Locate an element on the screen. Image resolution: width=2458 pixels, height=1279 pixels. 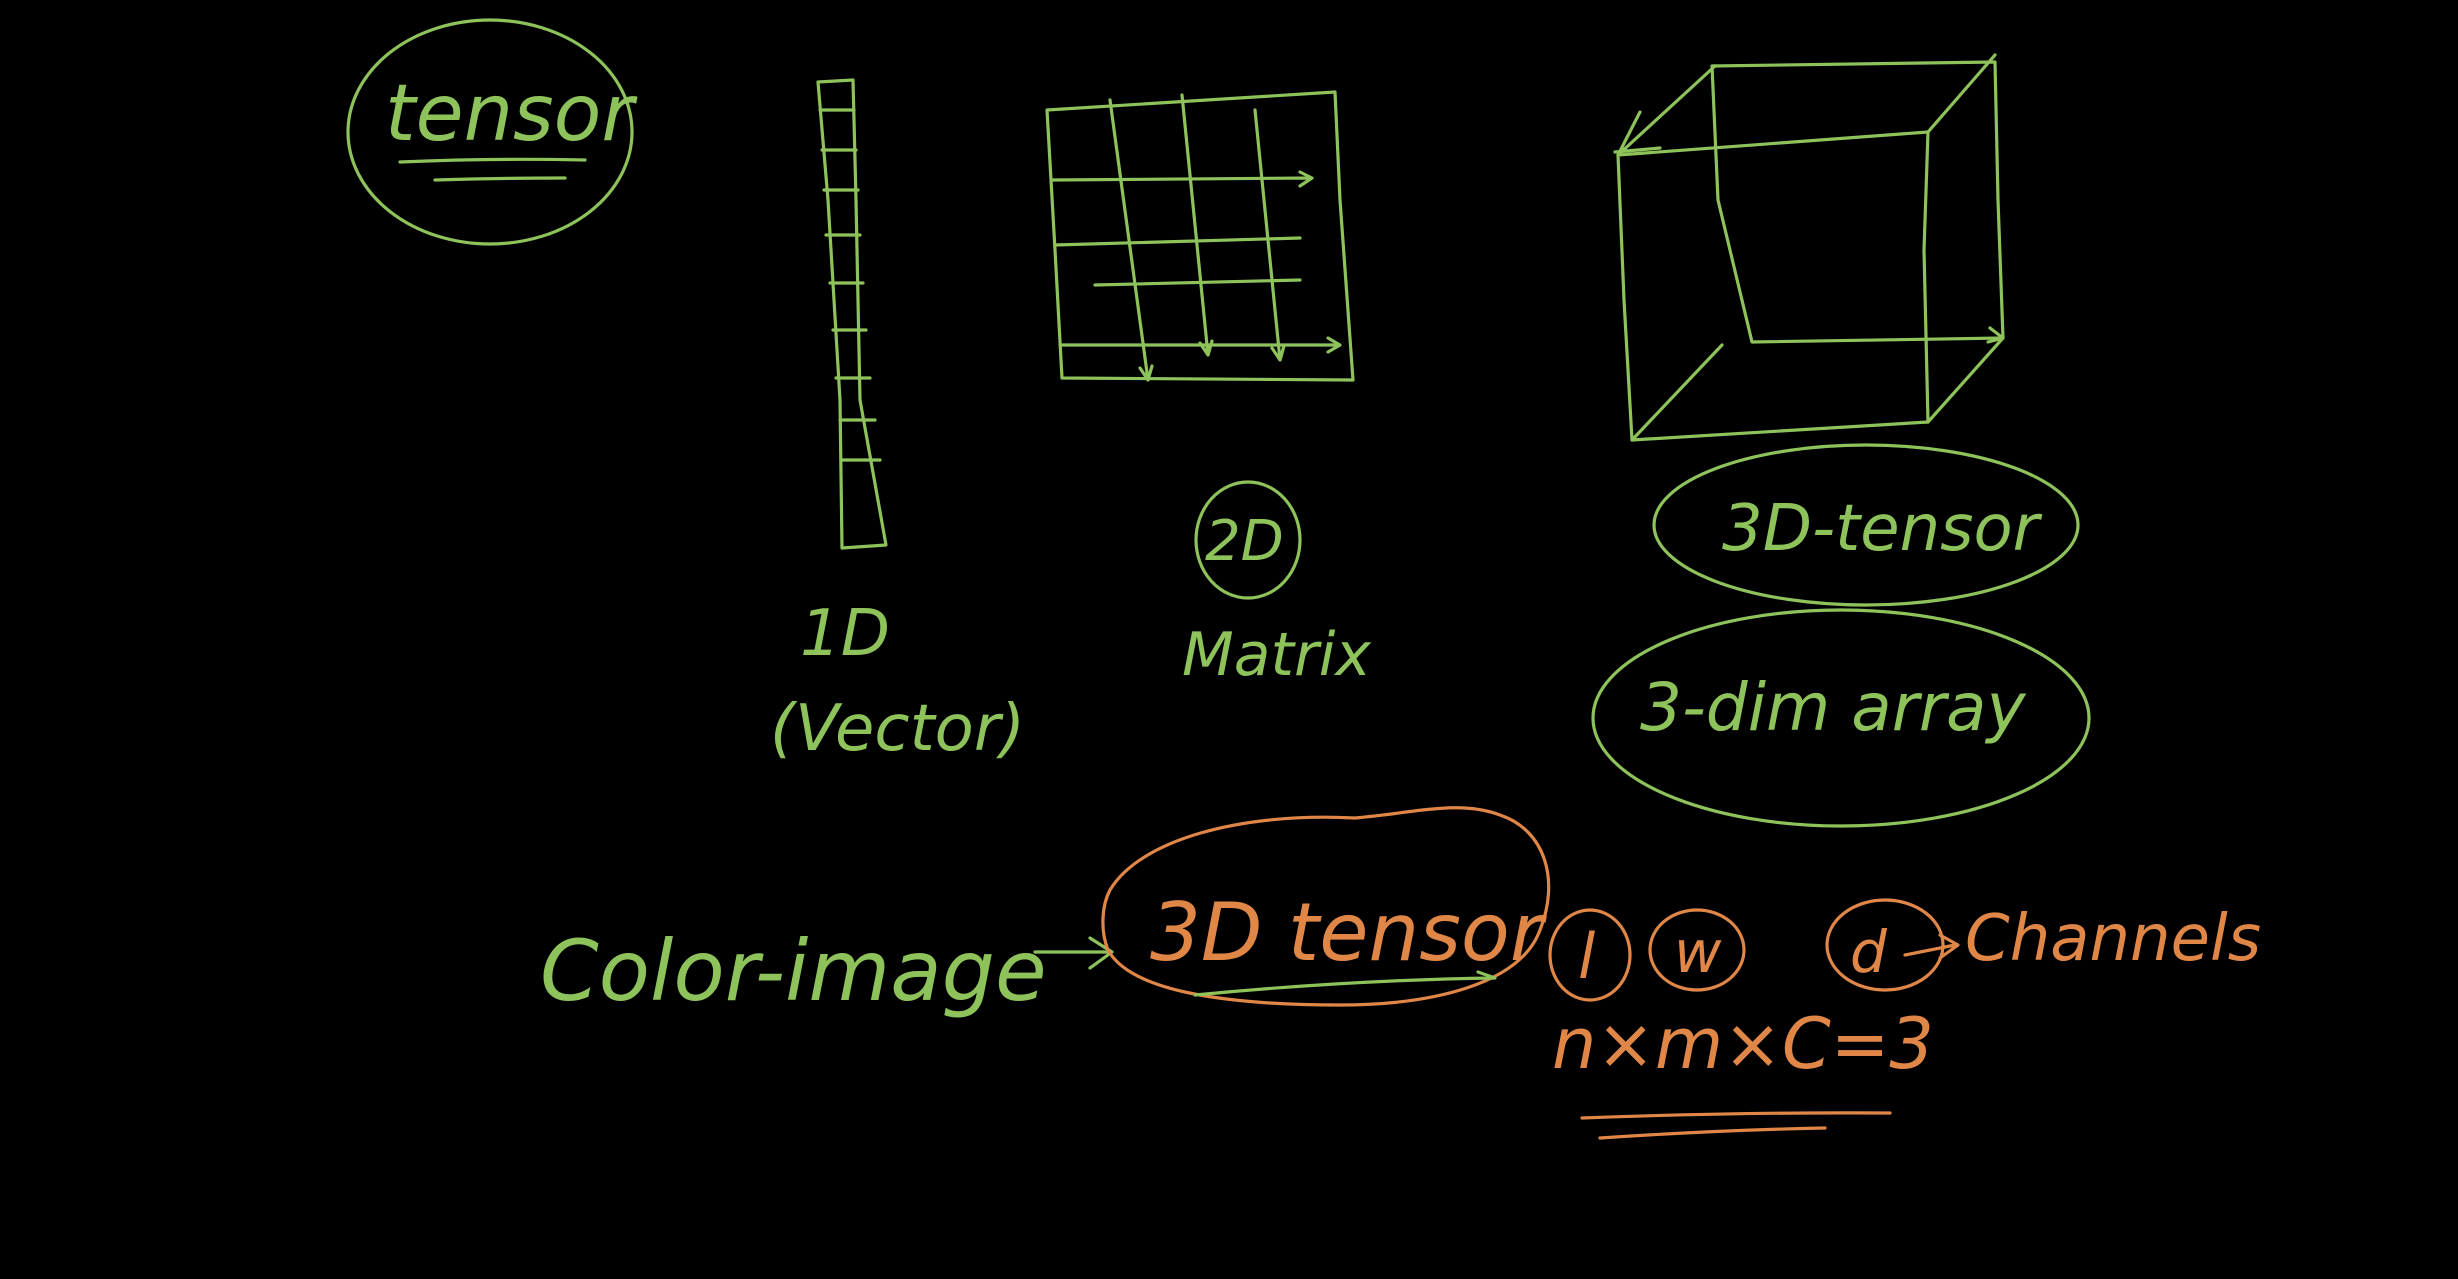
matrix-2d-diagram: 2D Matrix is located at coordinates (1208, 390).